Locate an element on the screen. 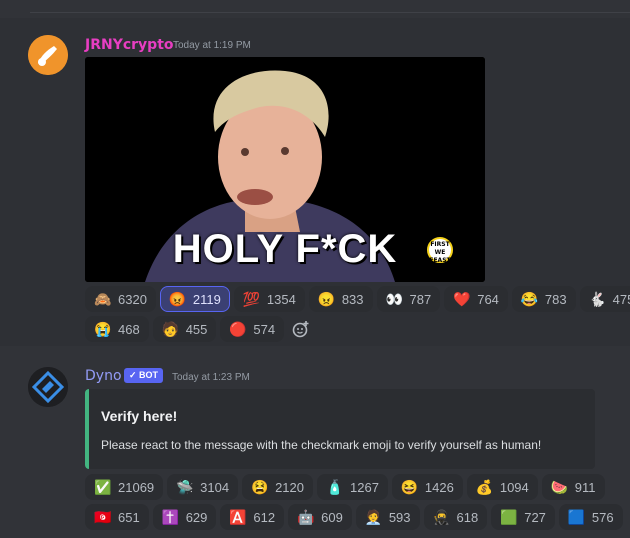 This screenshot has height=538, width=630. reaction-count: 455 is located at coordinates (196, 329).